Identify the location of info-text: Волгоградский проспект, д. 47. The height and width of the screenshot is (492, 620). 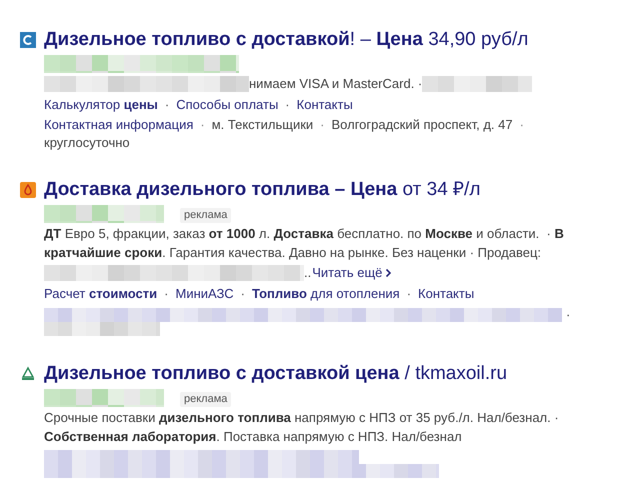
(422, 125).